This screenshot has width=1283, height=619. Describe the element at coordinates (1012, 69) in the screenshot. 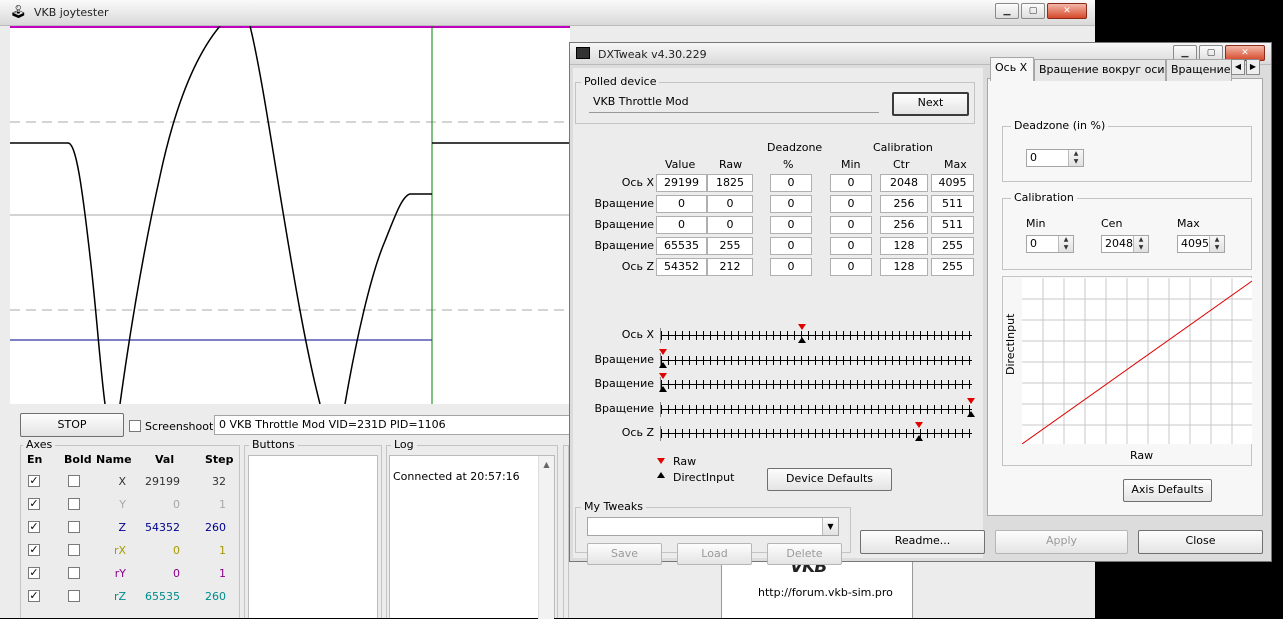

I see `tab-axis-x: Ось X` at that location.